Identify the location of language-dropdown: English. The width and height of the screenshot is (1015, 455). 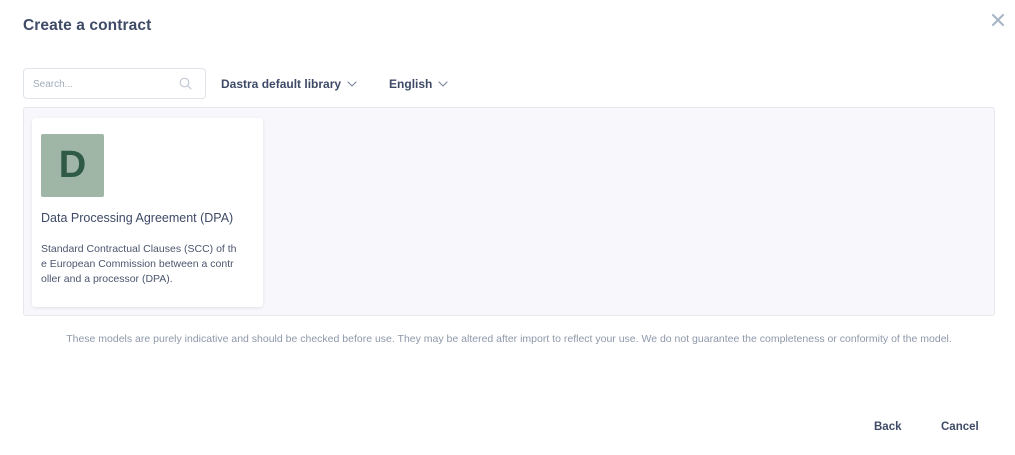
(418, 83).